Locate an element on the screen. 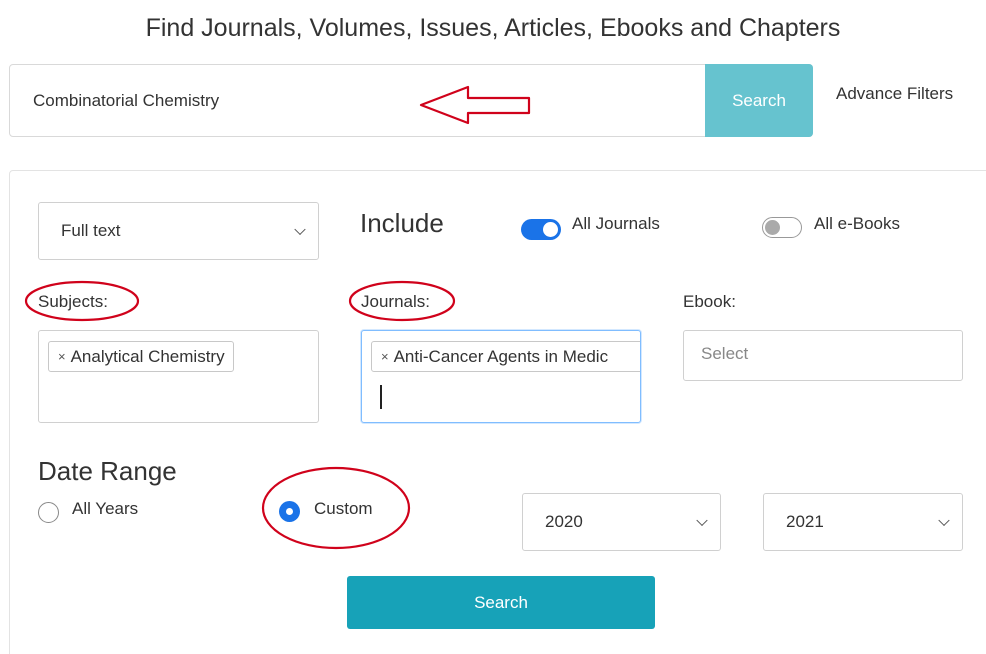 The width and height of the screenshot is (986, 654). to-year-select: 2021 is located at coordinates (863, 522).